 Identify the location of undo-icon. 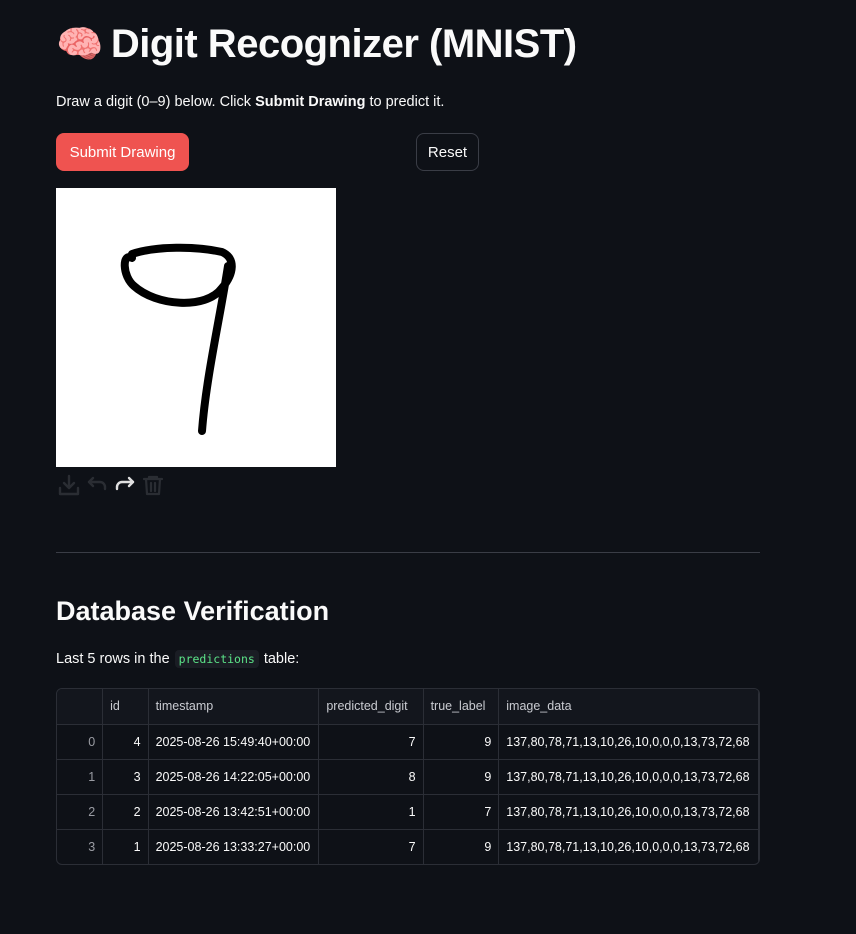
(97, 485).